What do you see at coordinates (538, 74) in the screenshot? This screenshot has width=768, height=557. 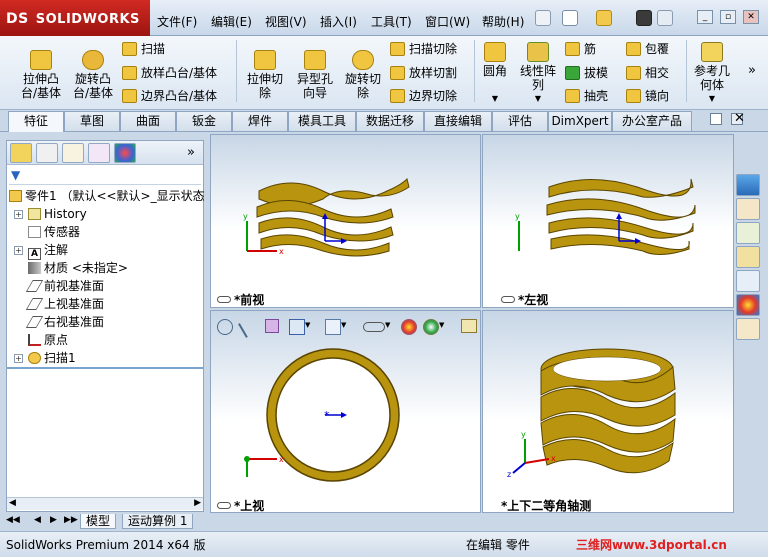 I see `linear-pattern-button: 线性阵 列 ▼` at bounding box center [538, 74].